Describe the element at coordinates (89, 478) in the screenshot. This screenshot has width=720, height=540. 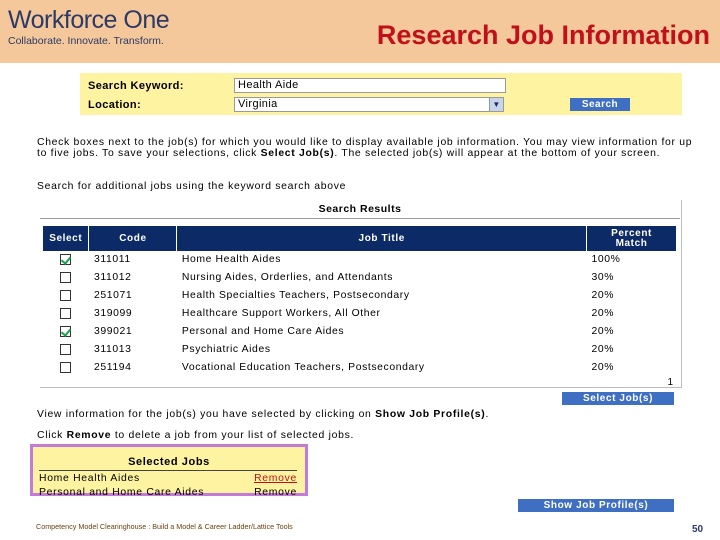
I see `selected-job-title: Home Health Aides` at that location.